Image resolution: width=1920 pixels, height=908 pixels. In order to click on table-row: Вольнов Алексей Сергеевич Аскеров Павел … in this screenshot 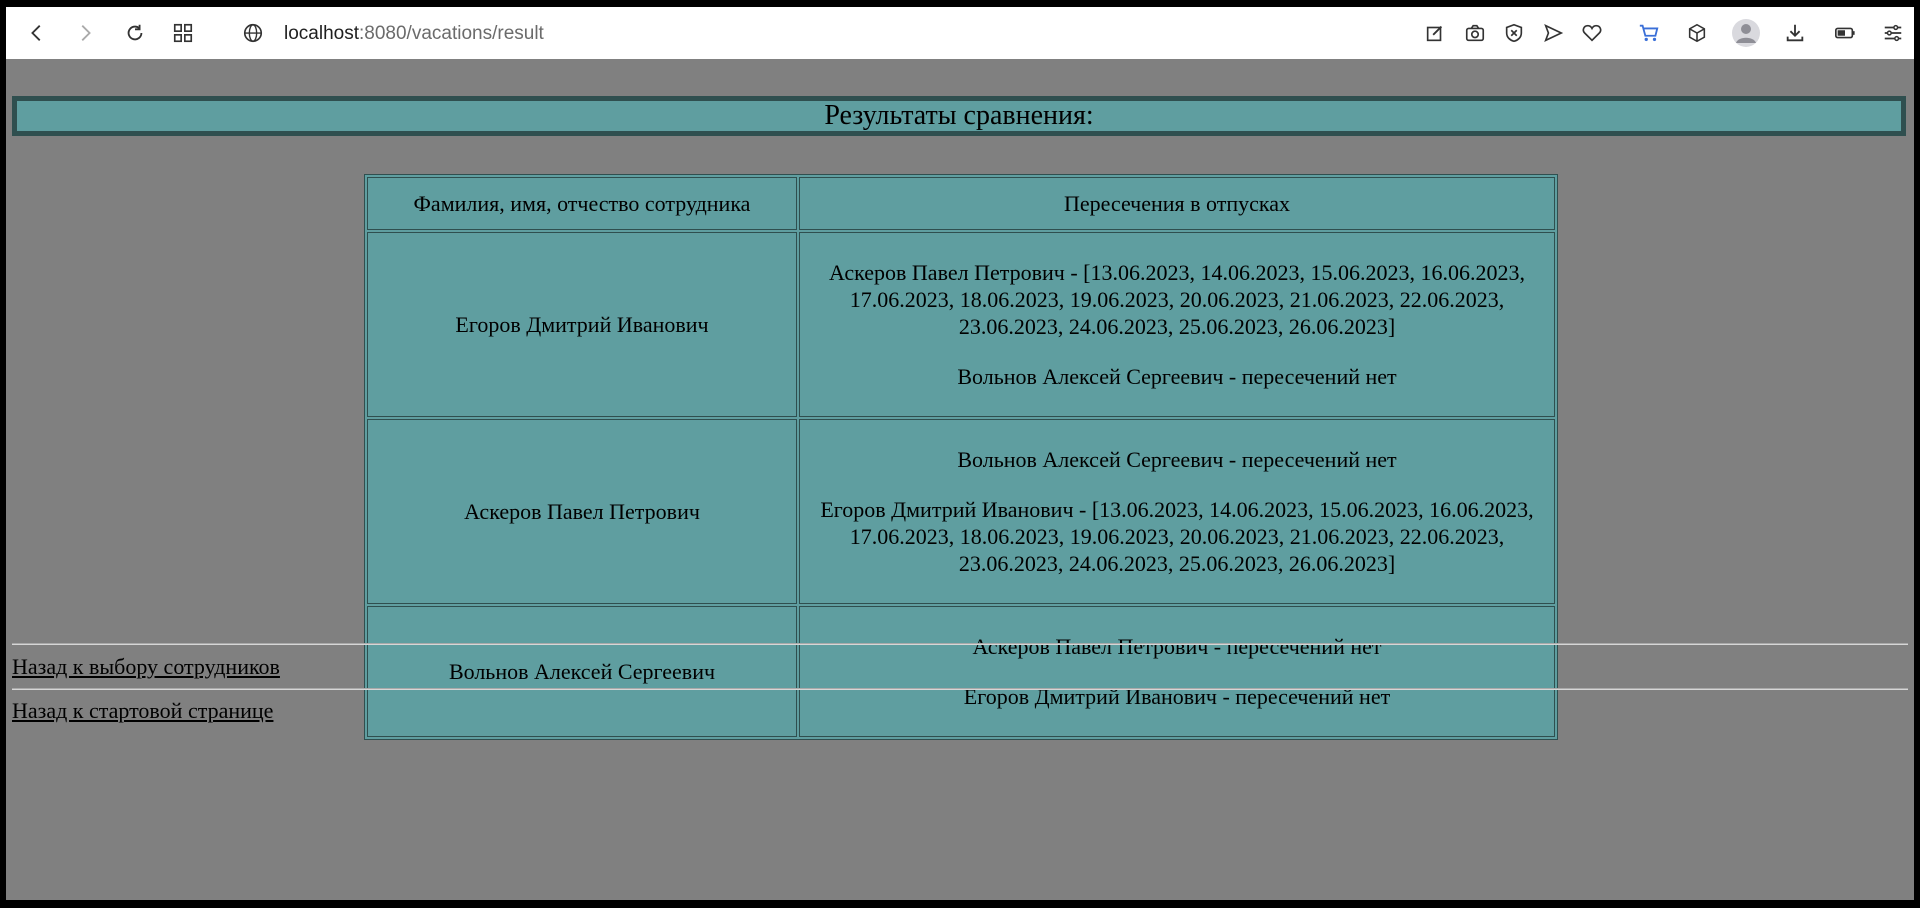, I will do `click(961, 671)`.